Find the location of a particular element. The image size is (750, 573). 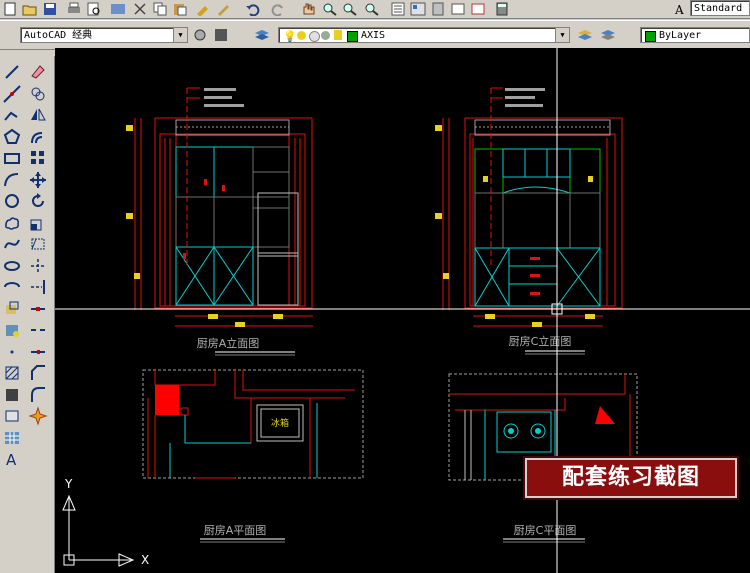

text-style-value: Standard is located at coordinates (718, 8).